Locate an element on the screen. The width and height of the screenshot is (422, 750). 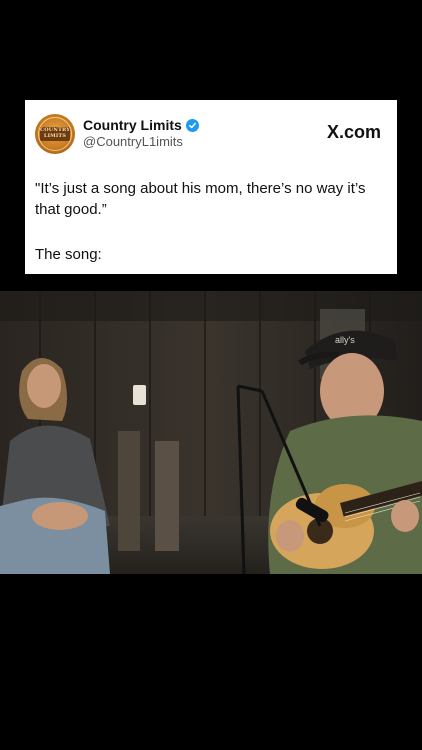
source-label: X.com is located at coordinates (353, 132).